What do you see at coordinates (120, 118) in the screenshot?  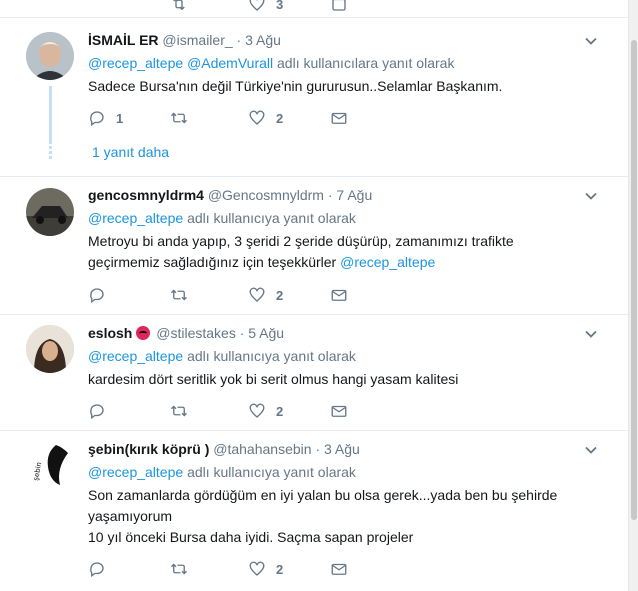 I see `reply-count: 1` at bounding box center [120, 118].